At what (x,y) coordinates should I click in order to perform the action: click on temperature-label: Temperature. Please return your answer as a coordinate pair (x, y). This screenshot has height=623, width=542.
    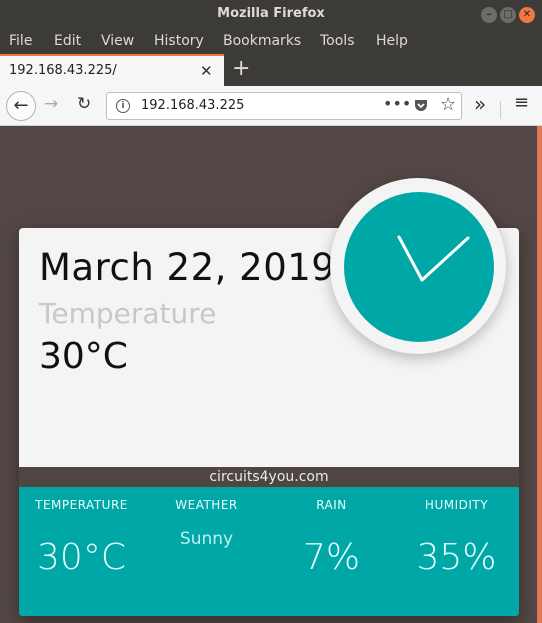
    Looking at the image, I should click on (128, 313).